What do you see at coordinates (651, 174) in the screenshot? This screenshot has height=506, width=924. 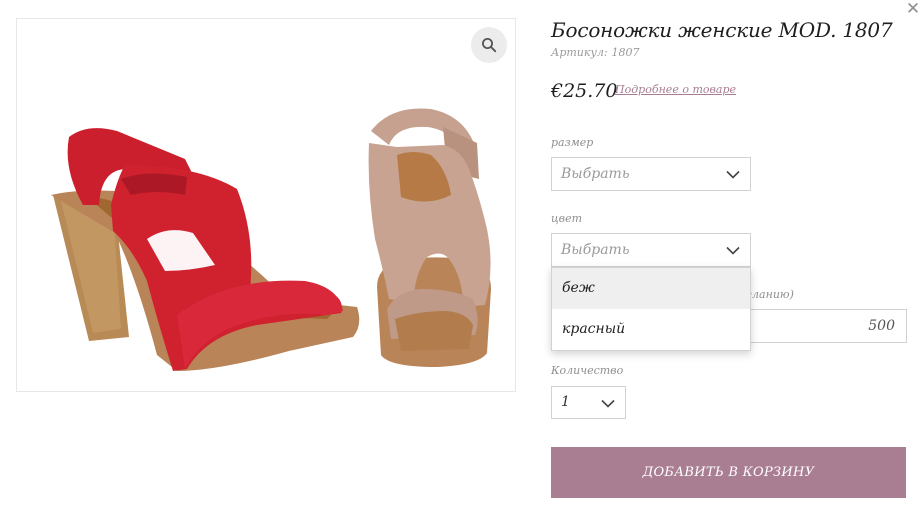 I see `size-select: Выбрать` at bounding box center [651, 174].